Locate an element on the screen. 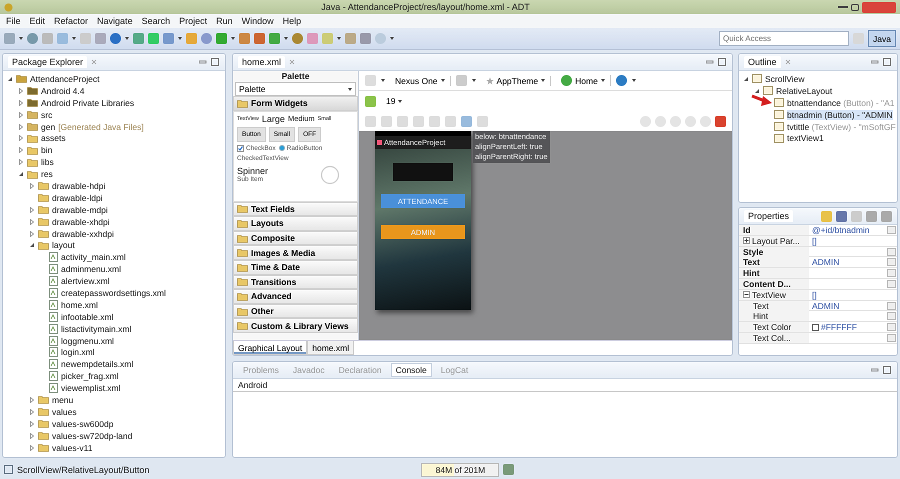  outline-item: tvtittle (TextView) - "mSoftGF is located at coordinates (841, 127).